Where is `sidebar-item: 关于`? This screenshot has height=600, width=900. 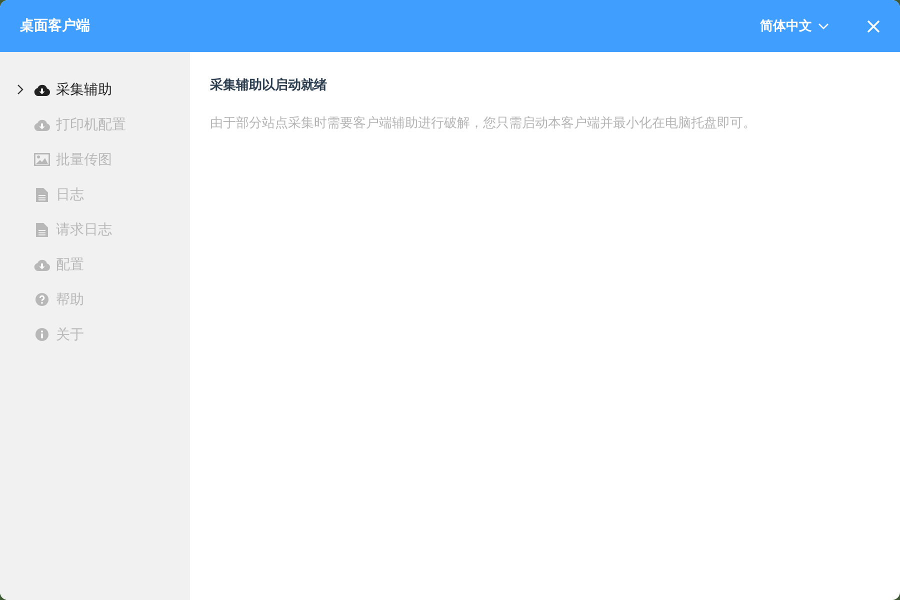
sidebar-item: 关于 is located at coordinates (45, 334).